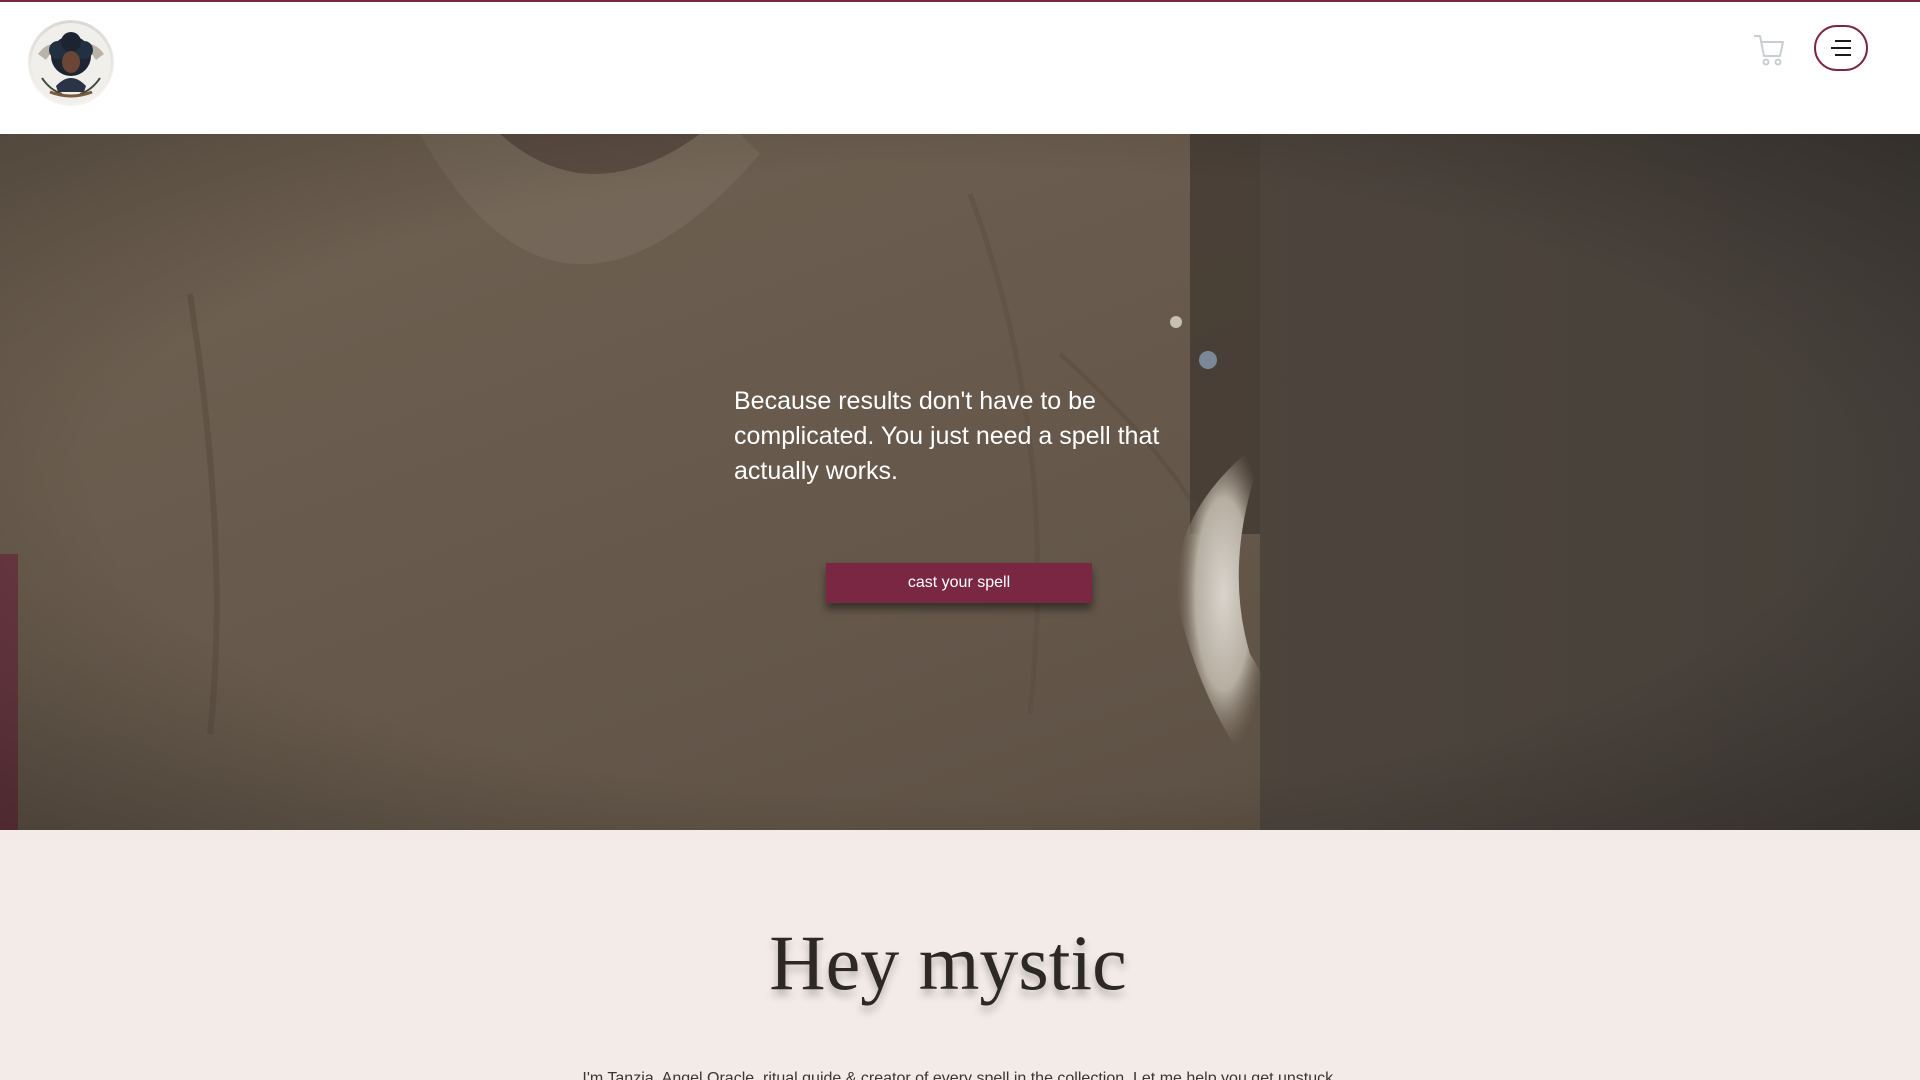  I want to click on site-header, so click(960, 67).